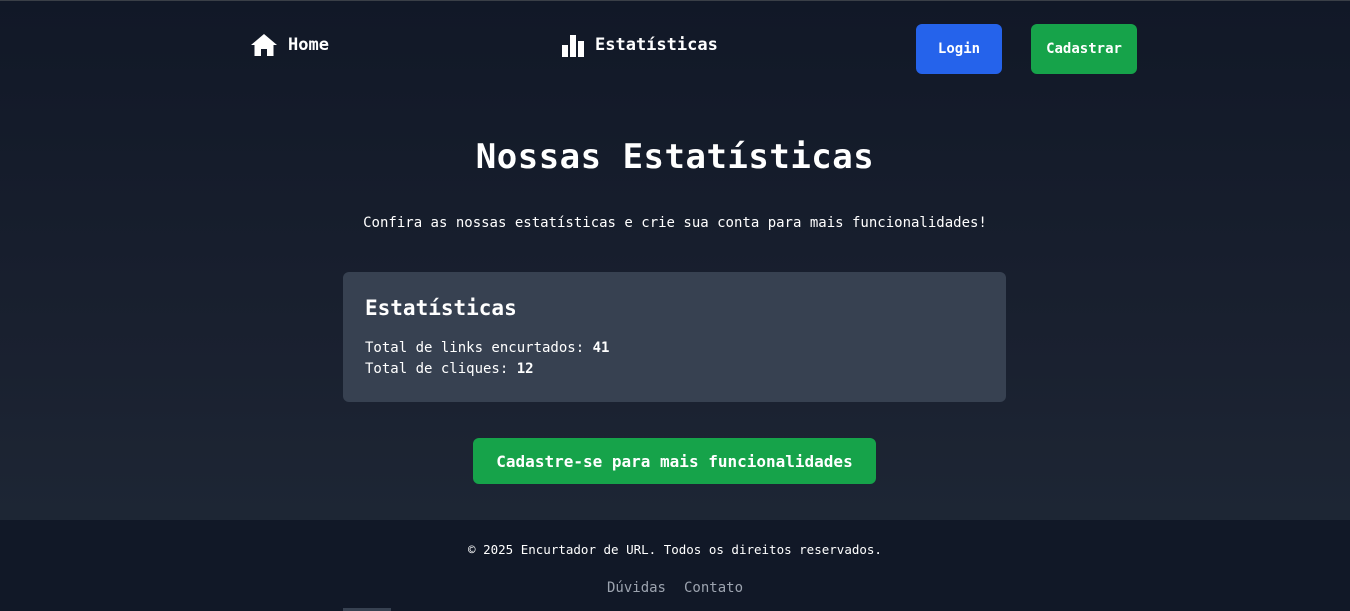 The height and width of the screenshot is (611, 1350). I want to click on total-links-label: Total de links encurtados:, so click(479, 348).